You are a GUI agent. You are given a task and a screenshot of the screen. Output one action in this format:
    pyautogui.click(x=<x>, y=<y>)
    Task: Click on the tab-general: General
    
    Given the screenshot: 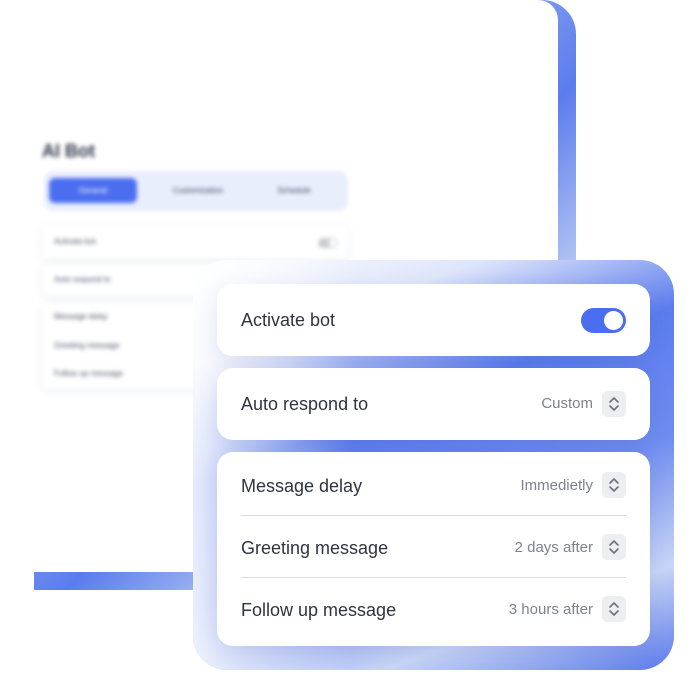 What is the action you would take?
    pyautogui.click(x=93, y=190)
    